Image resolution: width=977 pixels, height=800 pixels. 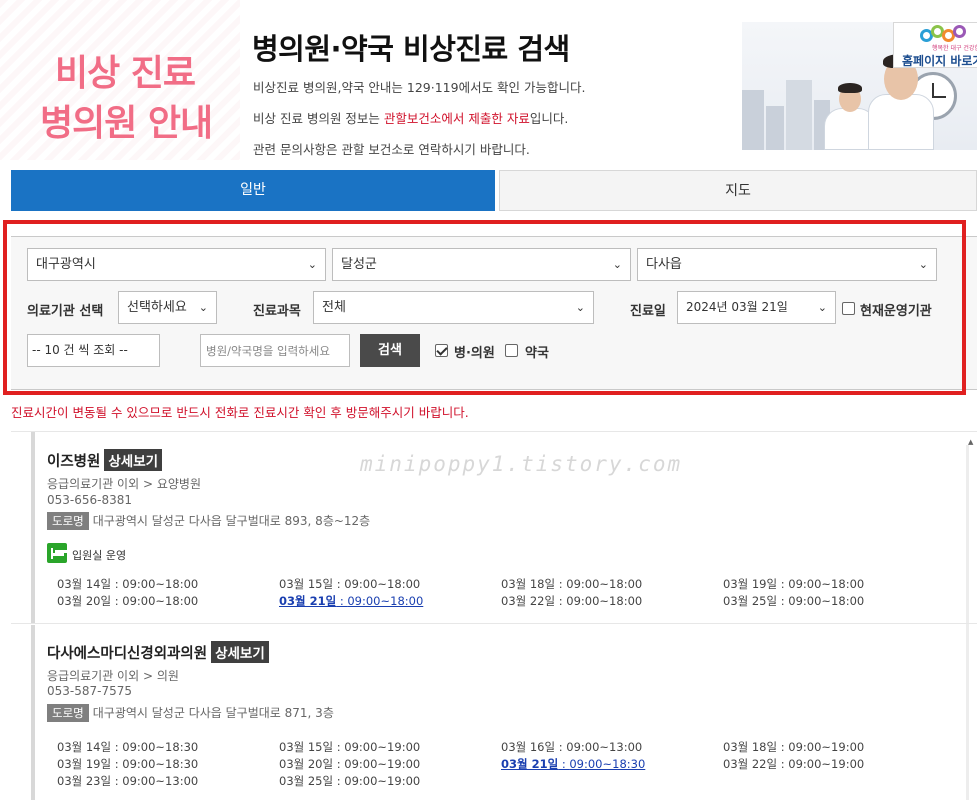 What do you see at coordinates (419, 87) in the screenshot?
I see `info-line-1: 비상진료 병의원,약국 안내는 129·119에서도 확인 가능합니다.` at bounding box center [419, 87].